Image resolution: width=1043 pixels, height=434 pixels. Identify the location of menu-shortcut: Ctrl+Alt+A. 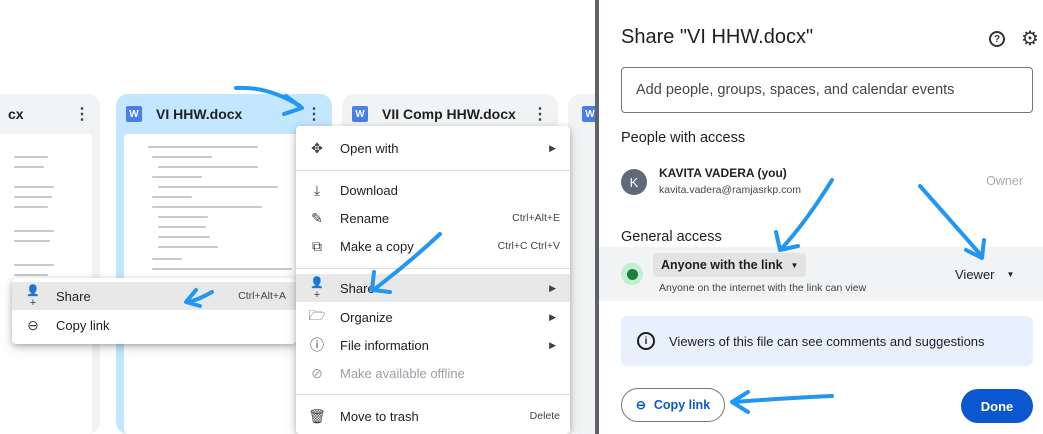
(262, 296).